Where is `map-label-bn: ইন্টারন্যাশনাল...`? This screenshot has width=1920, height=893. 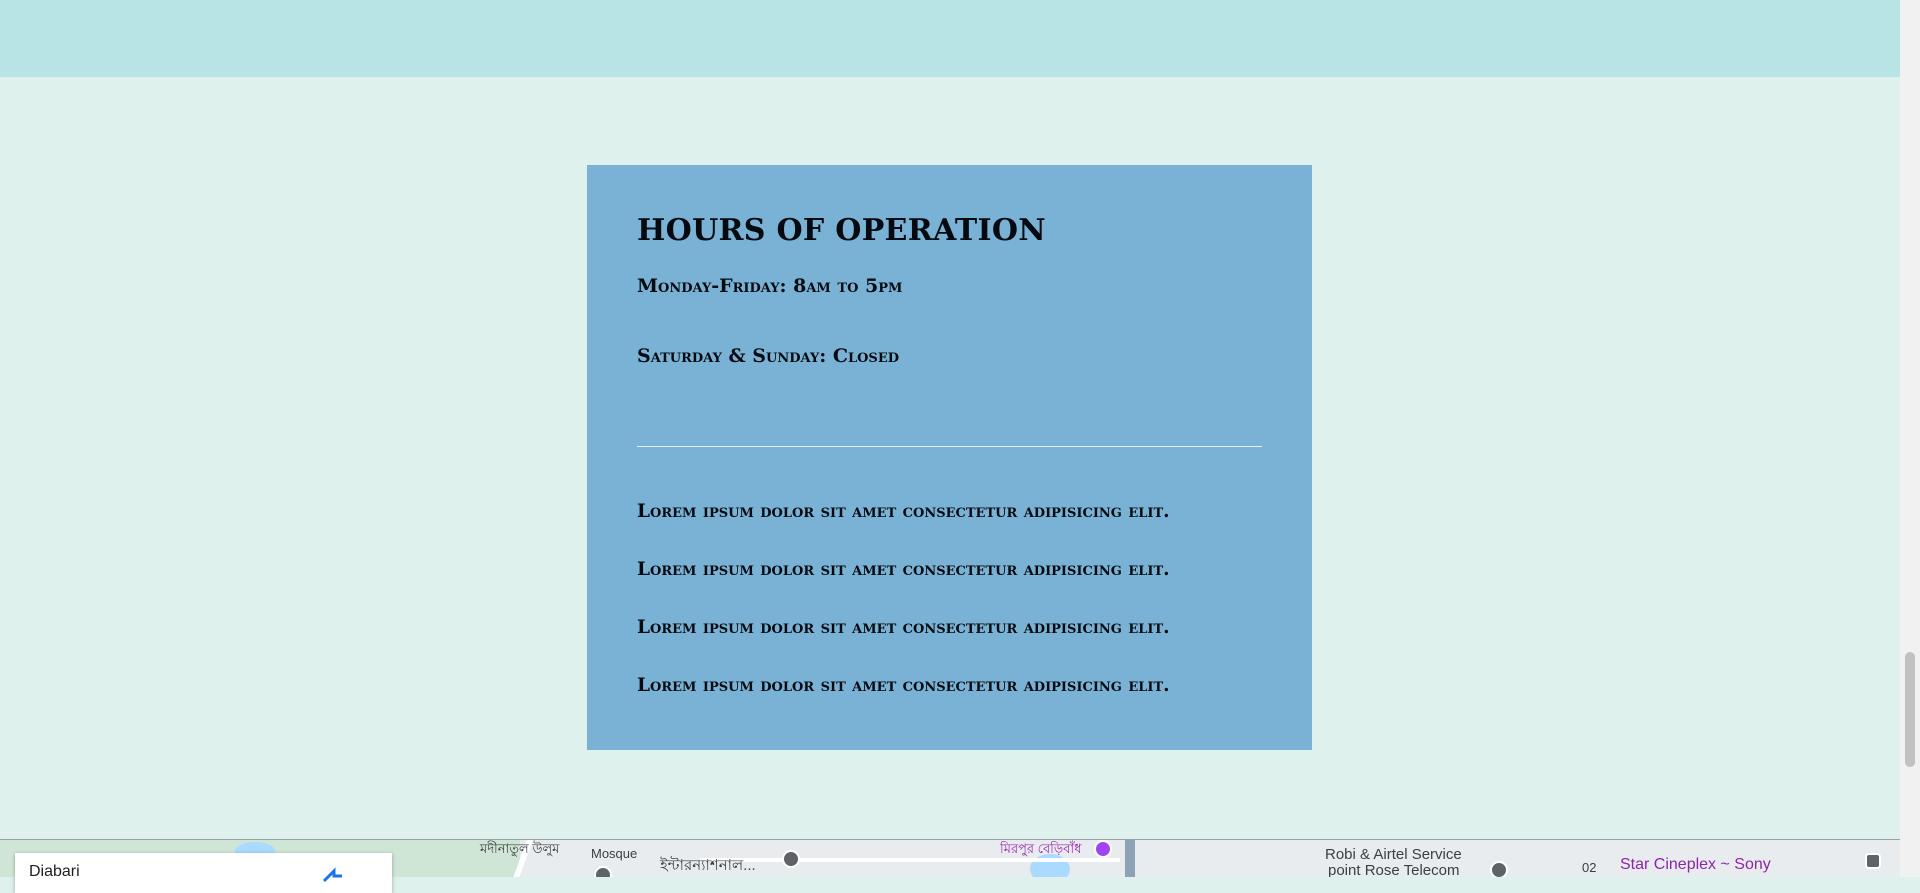 map-label-bn: ইন্টারন্যাশনাল... is located at coordinates (708, 865).